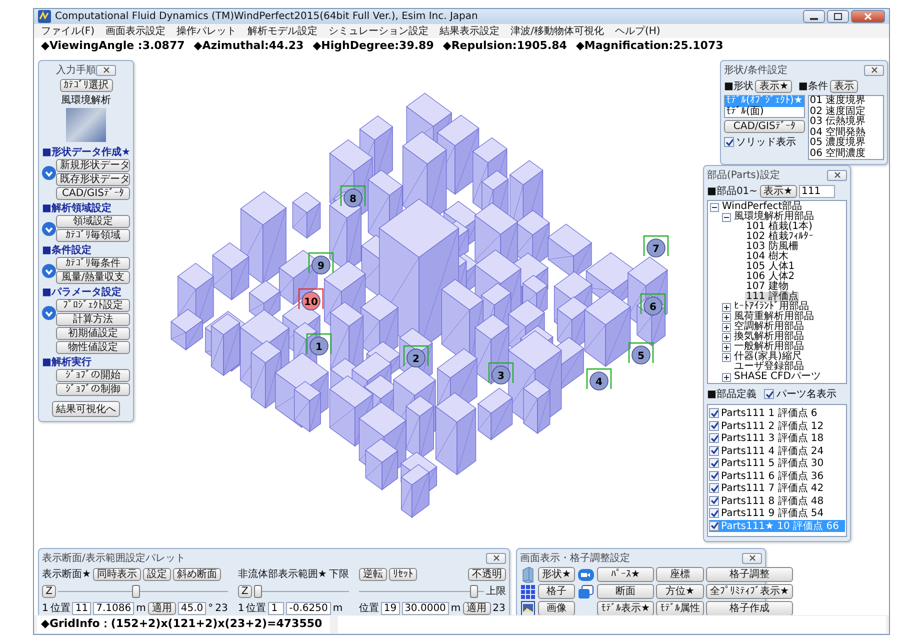 The image size is (900, 641). Describe the element at coordinates (774, 317) in the screenshot. I see `tree-item: 風荷重解析用部品` at that location.